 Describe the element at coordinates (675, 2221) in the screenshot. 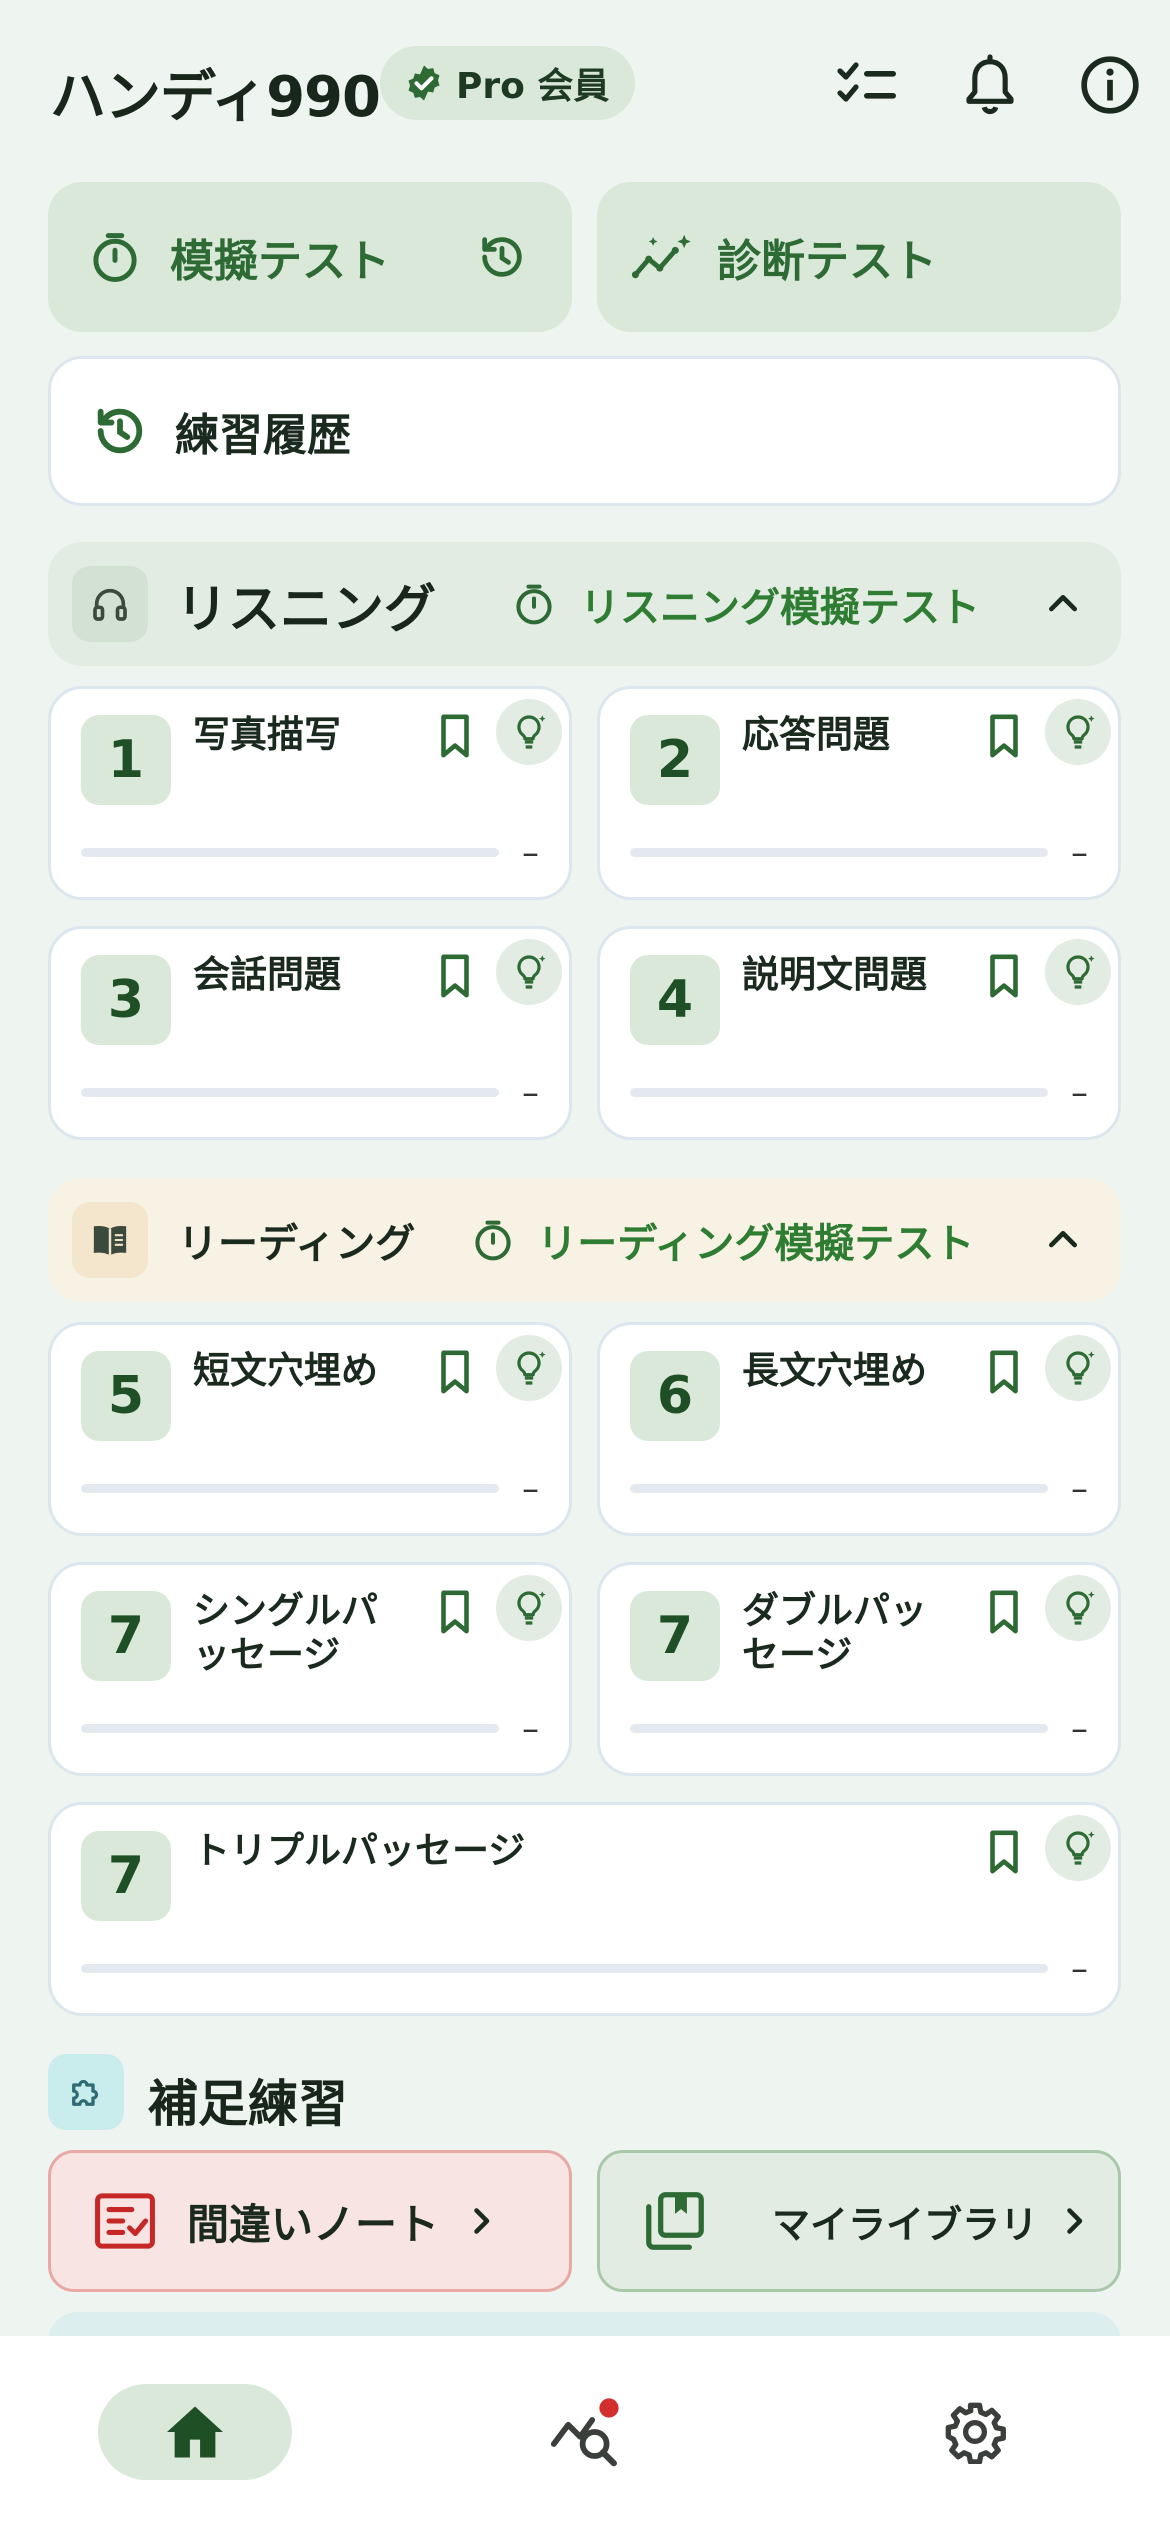

I see `library-bookmark-icon` at that location.